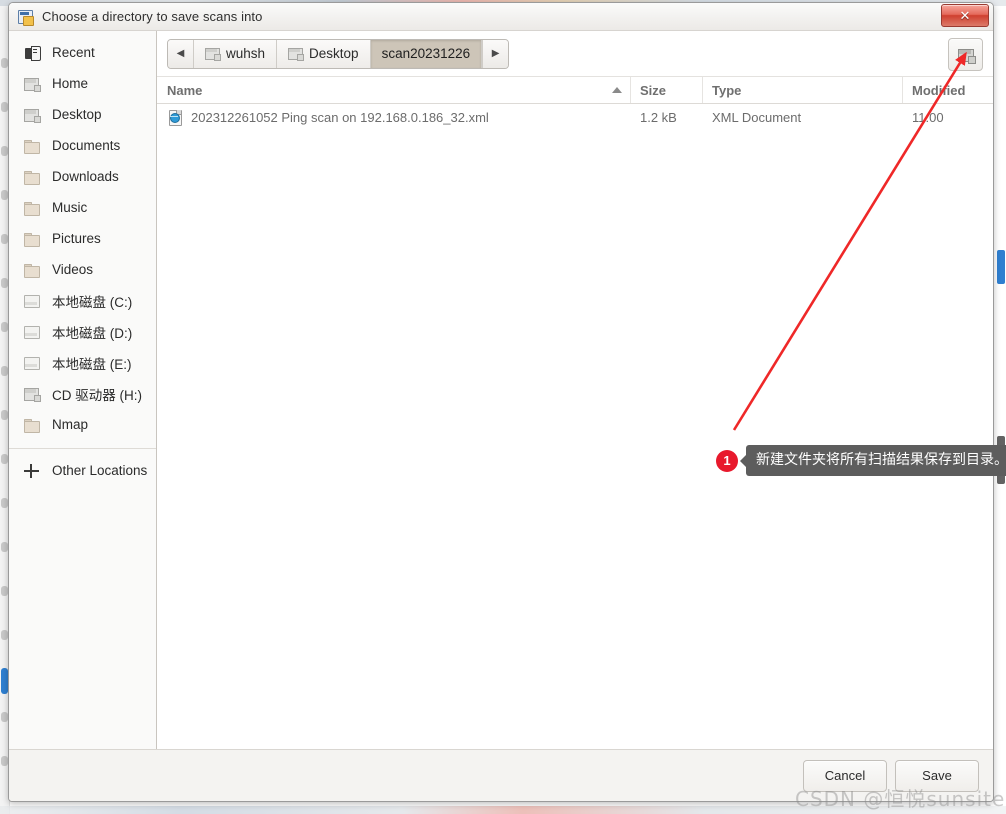 The height and width of the screenshot is (814, 1006). Describe the element at coordinates (32, 53) in the screenshot. I see `recent-icon` at that location.